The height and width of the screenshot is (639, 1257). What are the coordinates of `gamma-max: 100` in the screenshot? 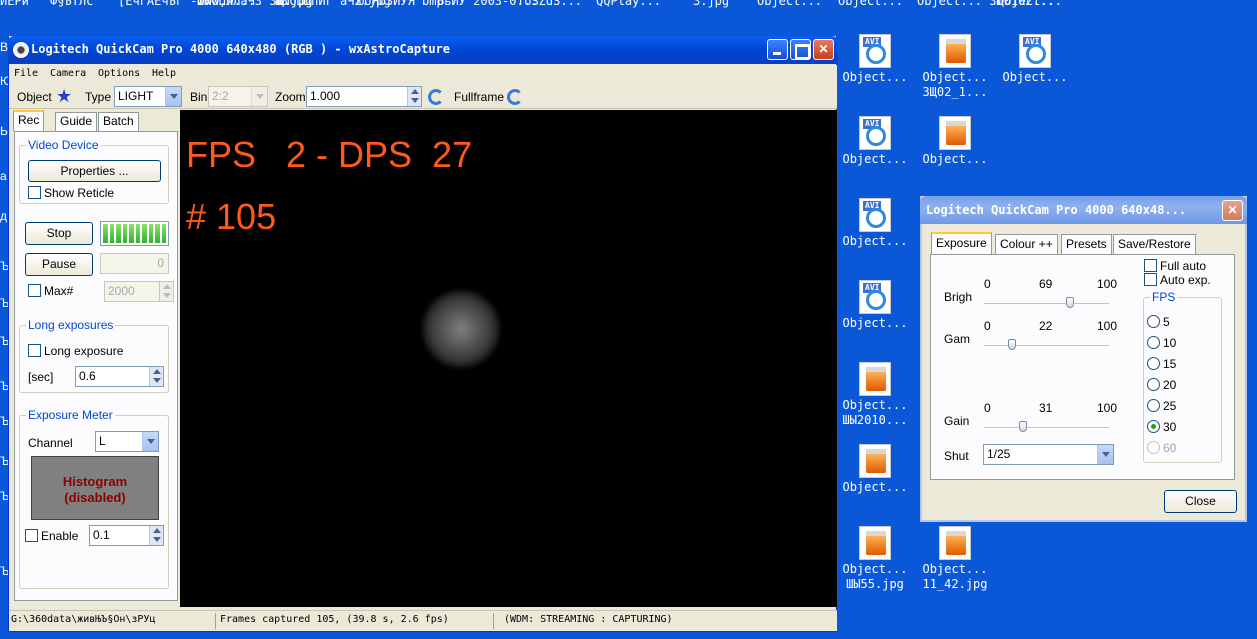 It's located at (1107, 326).